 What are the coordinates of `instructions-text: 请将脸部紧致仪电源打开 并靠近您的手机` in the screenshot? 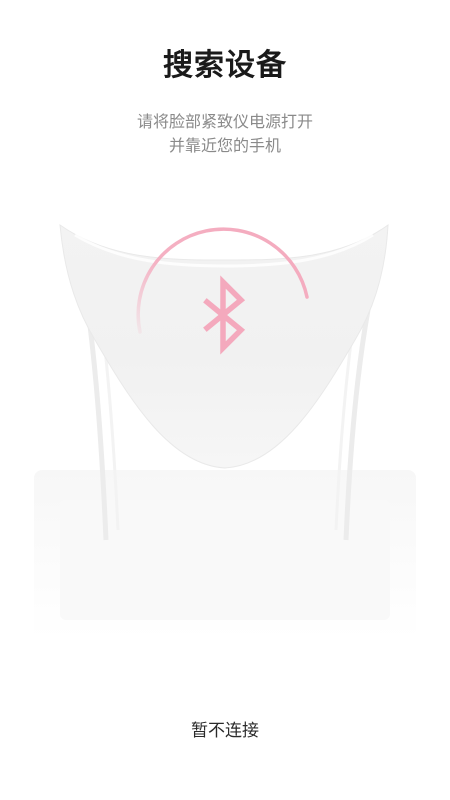 It's located at (225, 134).